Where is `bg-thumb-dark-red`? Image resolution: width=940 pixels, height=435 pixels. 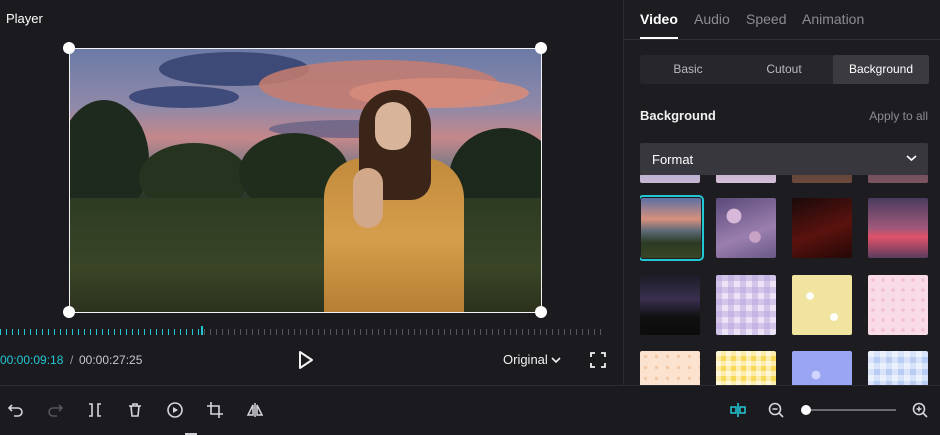 bg-thumb-dark-red is located at coordinates (822, 228).